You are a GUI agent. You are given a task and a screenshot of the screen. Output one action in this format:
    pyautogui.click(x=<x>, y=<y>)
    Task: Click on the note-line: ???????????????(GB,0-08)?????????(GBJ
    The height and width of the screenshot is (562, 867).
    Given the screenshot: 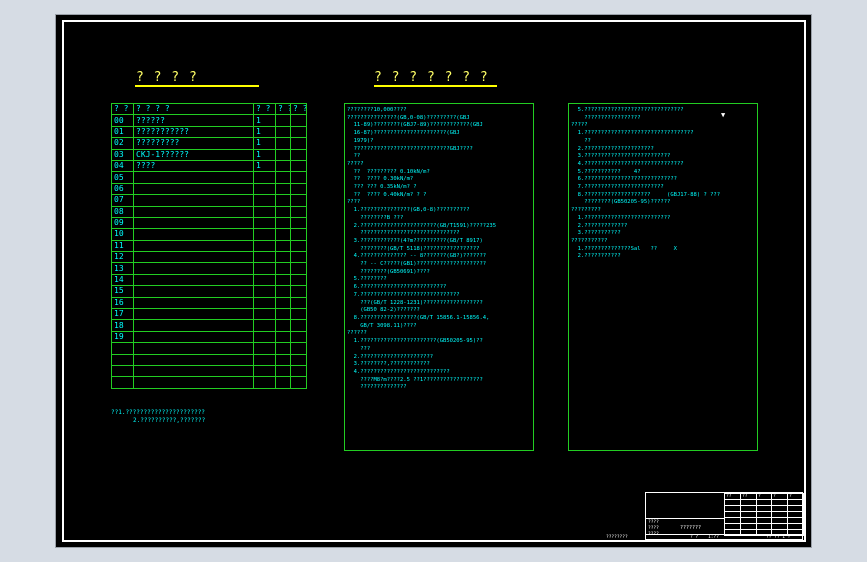 What is the action you would take?
    pyautogui.click(x=408, y=117)
    